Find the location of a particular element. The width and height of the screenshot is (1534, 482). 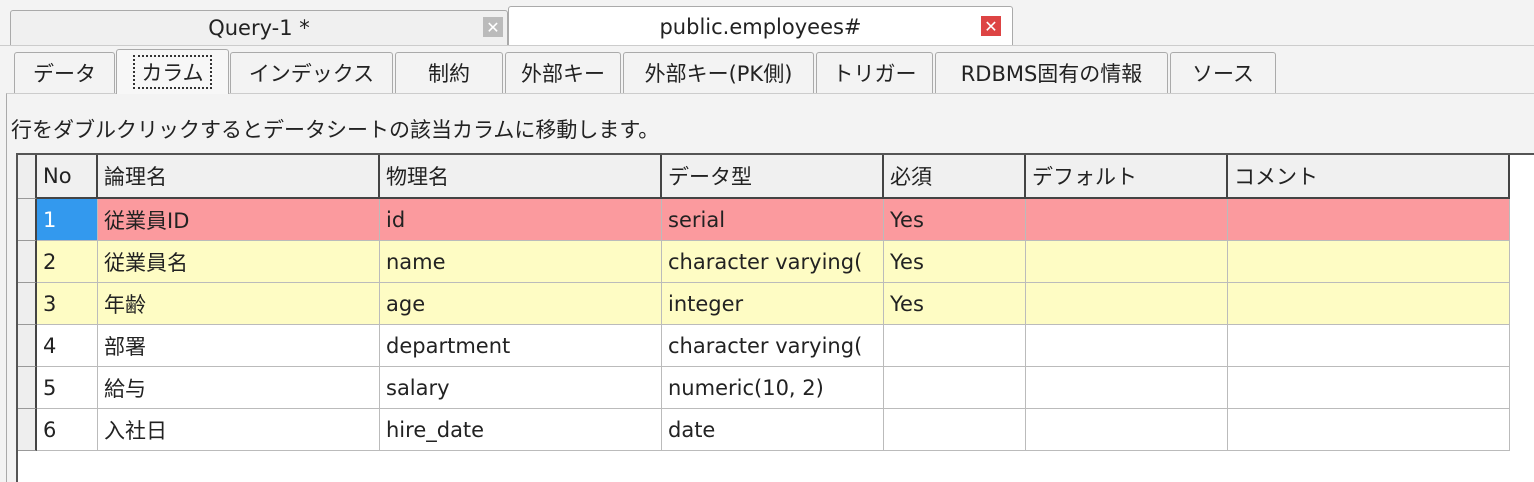

table-cell: id is located at coordinates (521, 220).